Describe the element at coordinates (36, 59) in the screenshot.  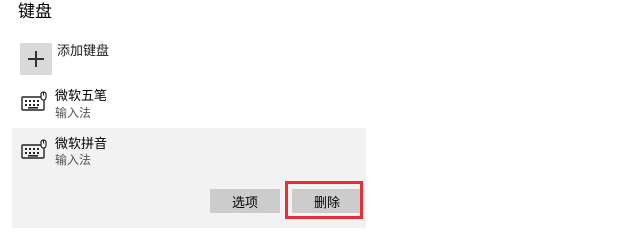
I see `plus-icon` at that location.